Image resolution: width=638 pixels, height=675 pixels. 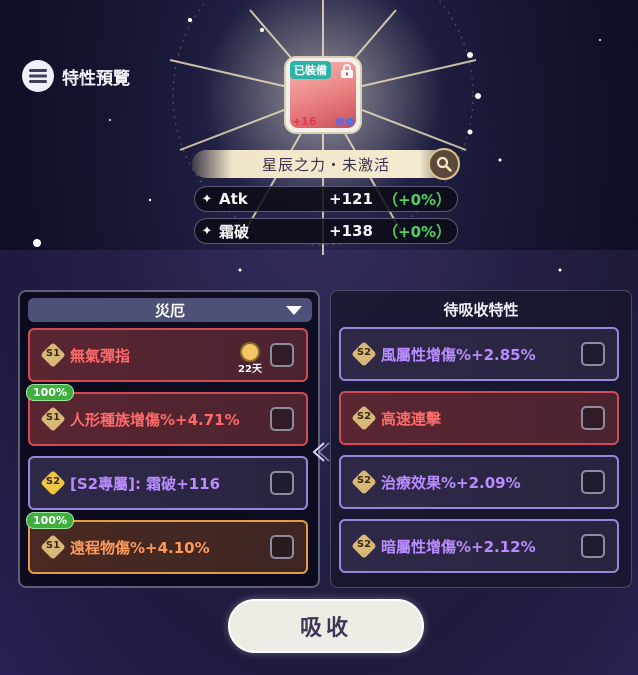 I want to click on stat-row-frostbreak: ✦ 霜破 +138 （+0%）, so click(x=326, y=231).